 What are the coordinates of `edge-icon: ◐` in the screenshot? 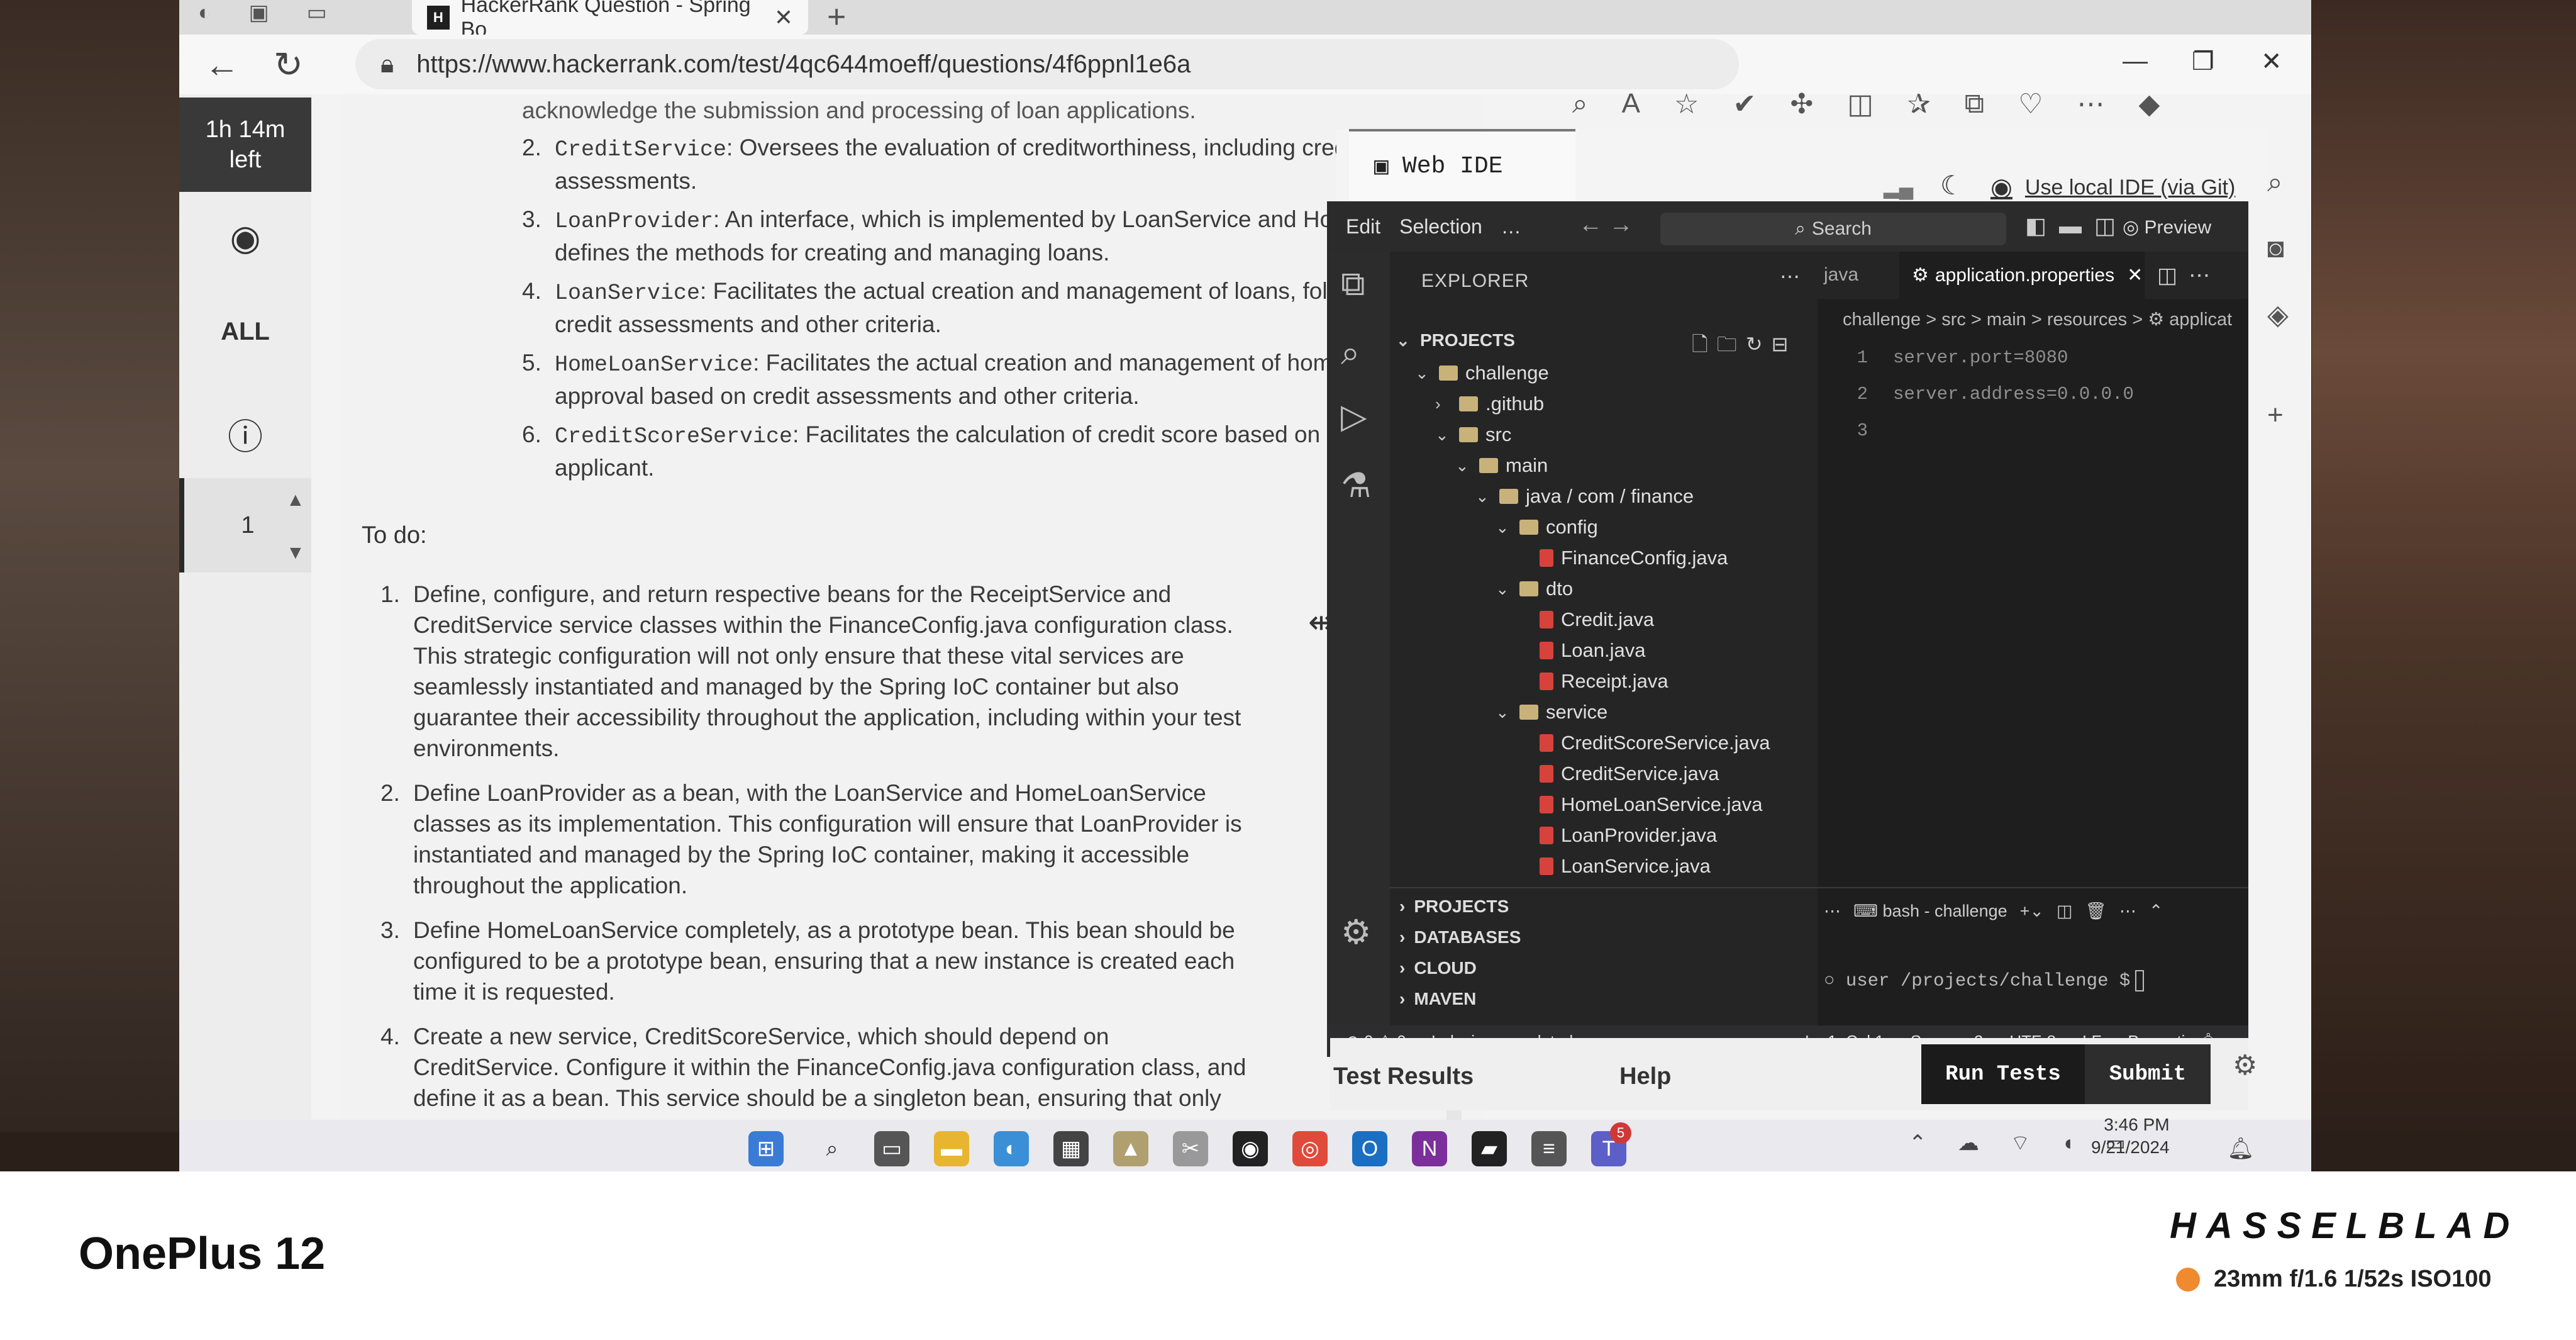 It's located at (1011, 1148).